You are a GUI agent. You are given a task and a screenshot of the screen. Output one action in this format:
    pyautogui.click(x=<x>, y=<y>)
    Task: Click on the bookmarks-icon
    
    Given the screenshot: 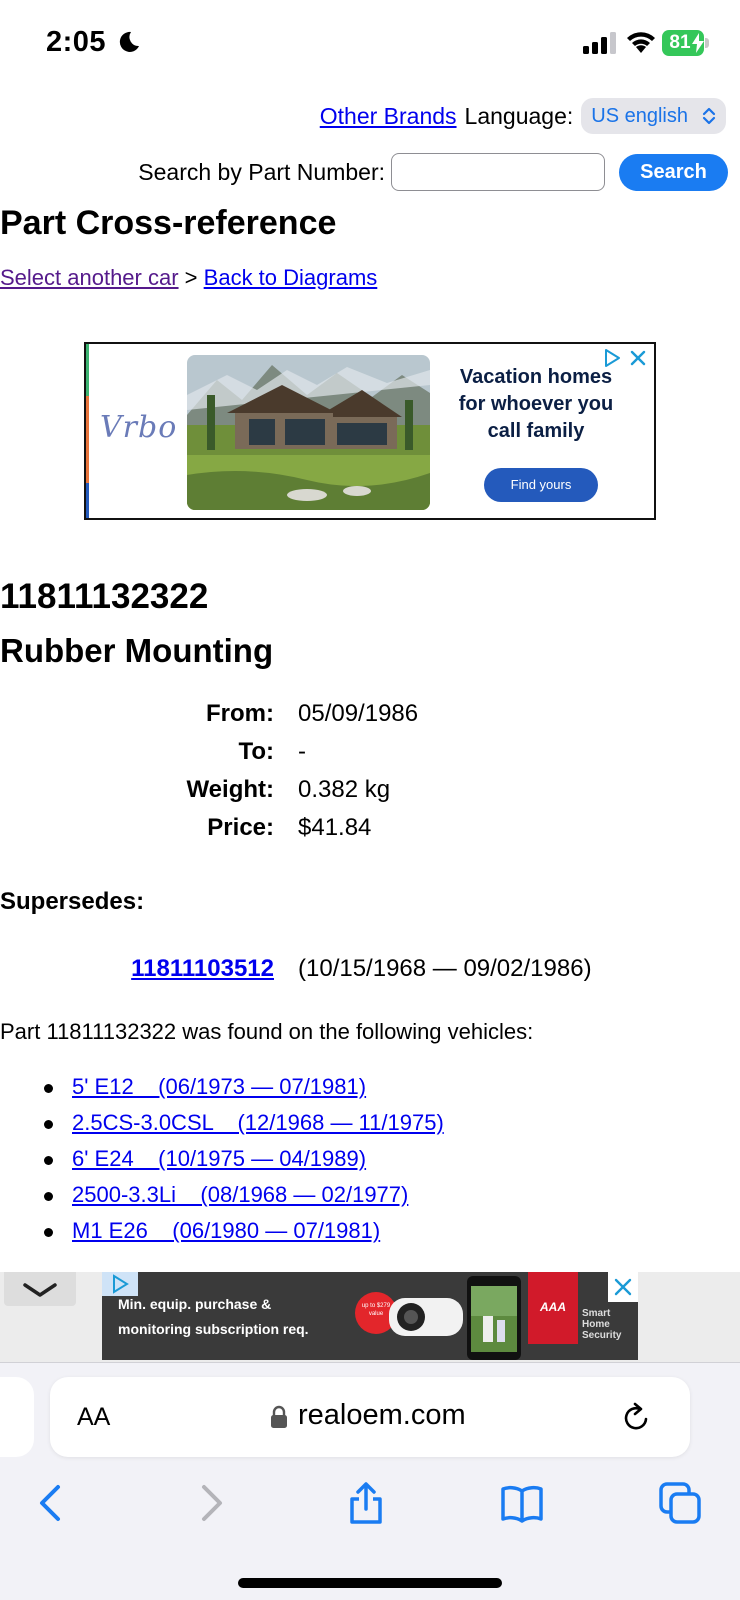 What is the action you would take?
    pyautogui.click(x=522, y=1503)
    